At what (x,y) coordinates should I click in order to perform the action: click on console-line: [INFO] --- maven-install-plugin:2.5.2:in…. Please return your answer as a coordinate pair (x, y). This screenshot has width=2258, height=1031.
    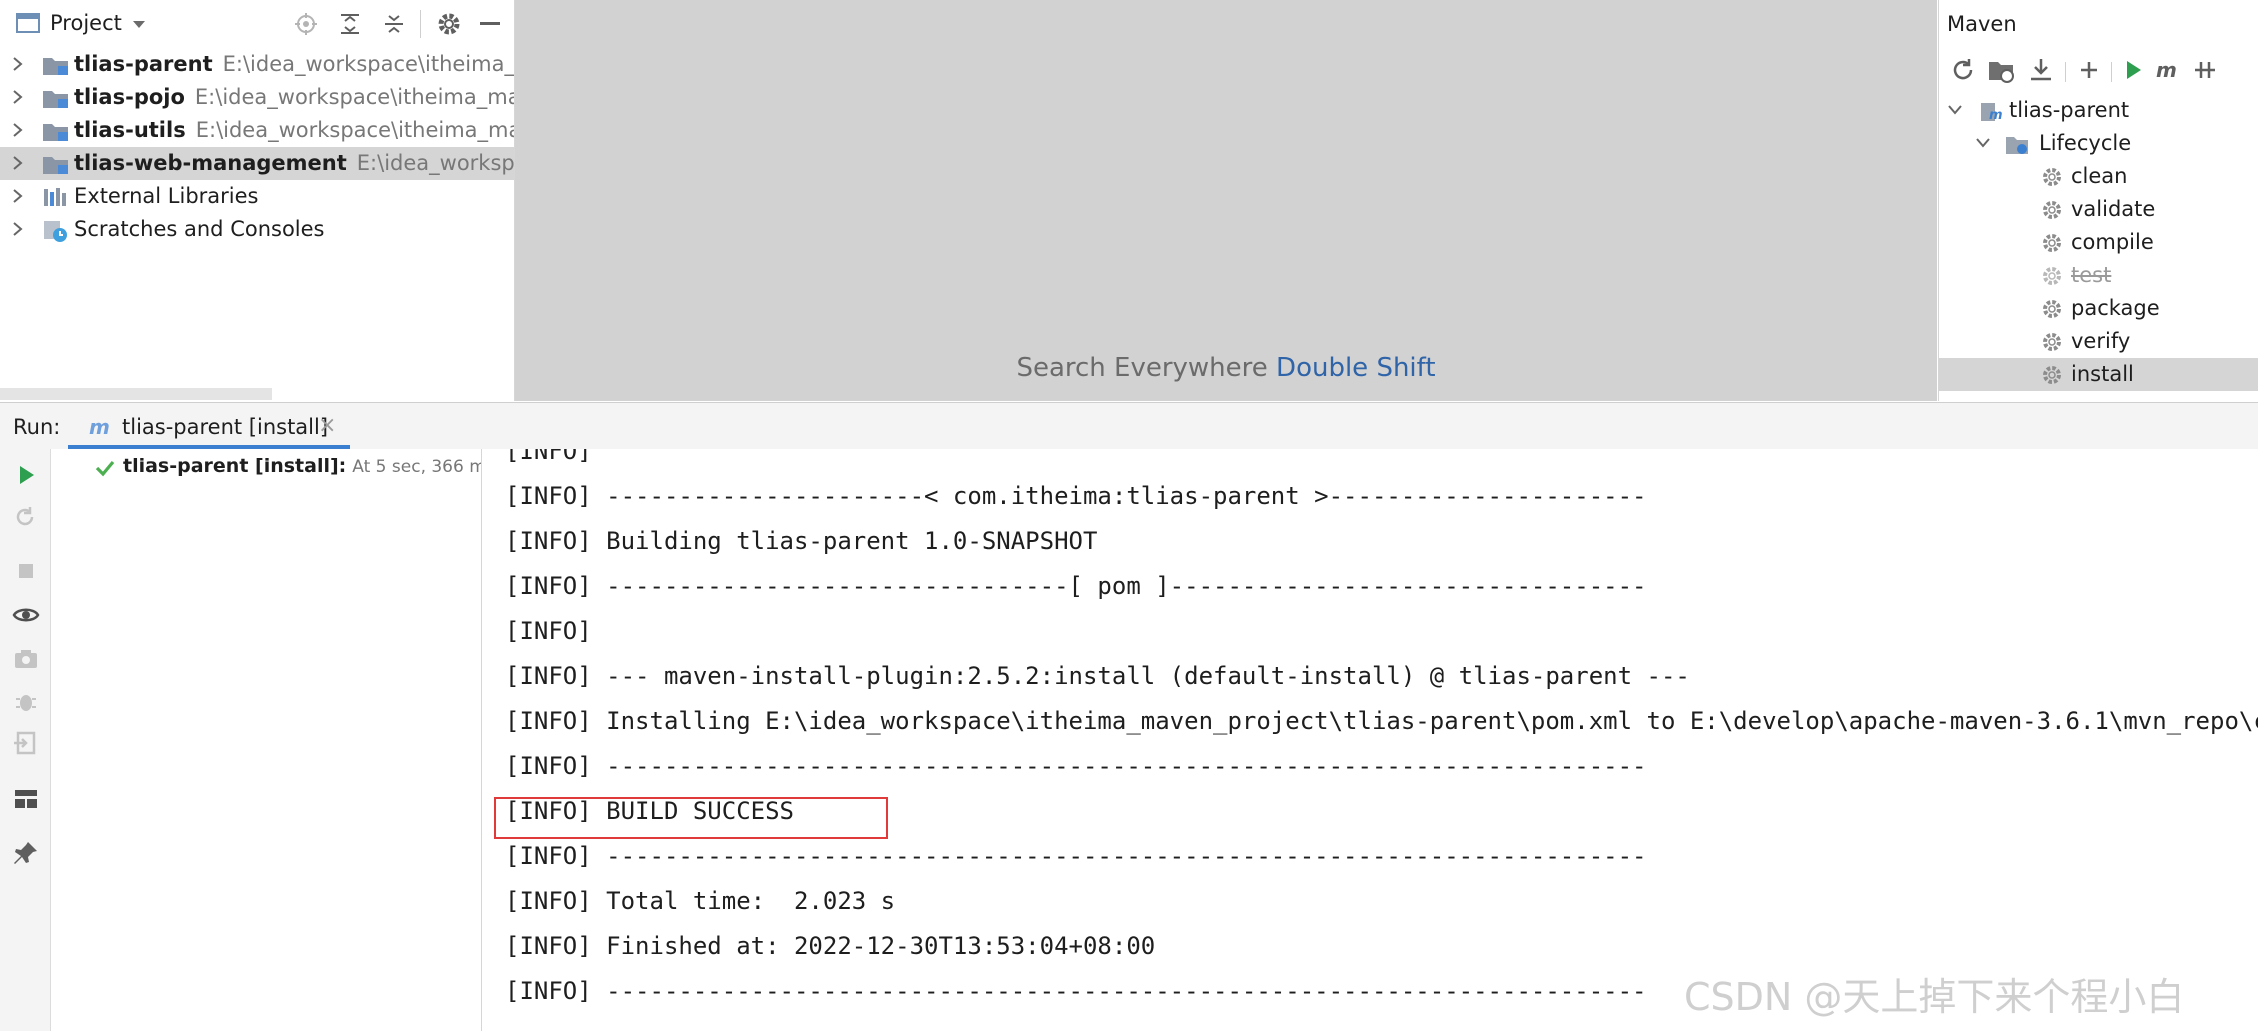
    Looking at the image, I should click on (1097, 676).